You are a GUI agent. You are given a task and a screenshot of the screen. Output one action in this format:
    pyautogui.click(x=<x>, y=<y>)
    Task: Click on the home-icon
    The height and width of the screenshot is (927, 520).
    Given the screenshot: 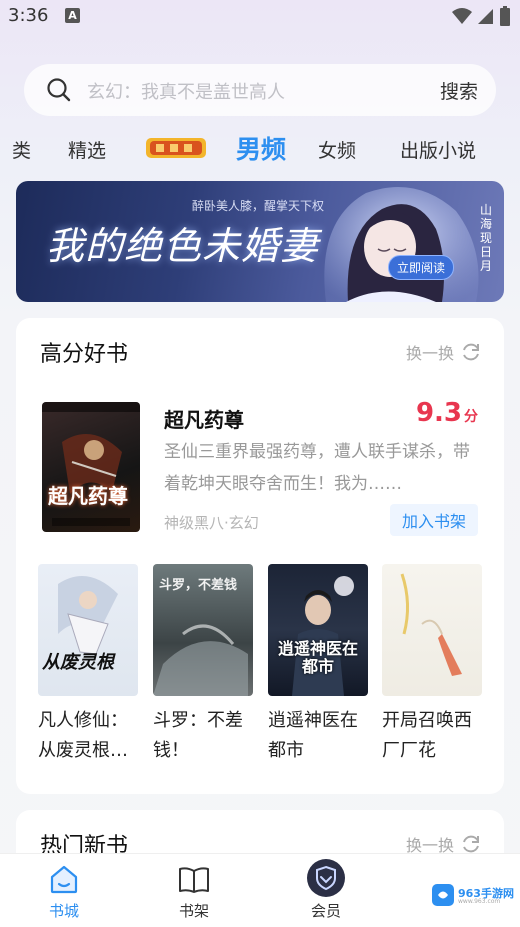 What is the action you would take?
    pyautogui.click(x=64, y=879)
    